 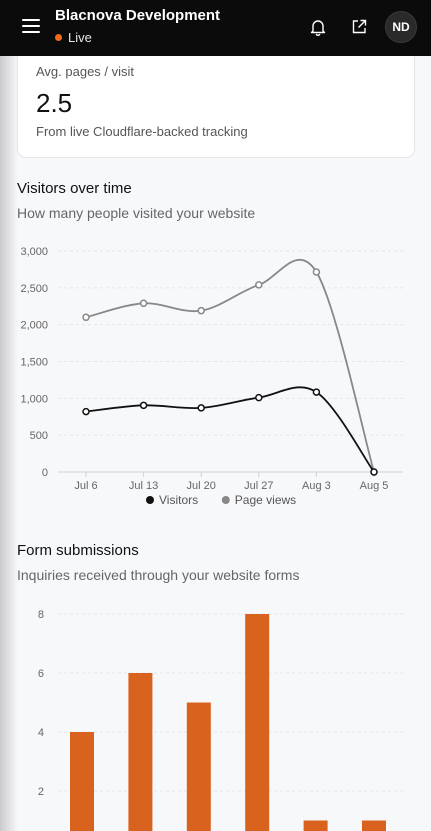 What do you see at coordinates (58, 37) in the screenshot?
I see `status-dot` at bounding box center [58, 37].